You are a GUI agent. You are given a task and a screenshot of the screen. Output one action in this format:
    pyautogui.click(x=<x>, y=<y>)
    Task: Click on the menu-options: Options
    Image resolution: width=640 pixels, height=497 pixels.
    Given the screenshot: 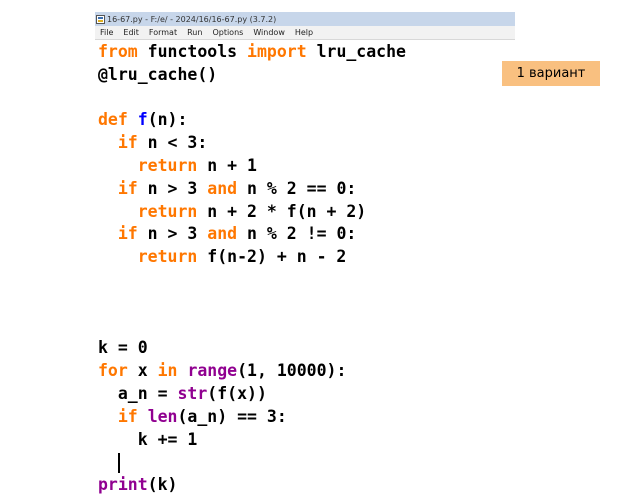 What is the action you would take?
    pyautogui.click(x=227, y=32)
    